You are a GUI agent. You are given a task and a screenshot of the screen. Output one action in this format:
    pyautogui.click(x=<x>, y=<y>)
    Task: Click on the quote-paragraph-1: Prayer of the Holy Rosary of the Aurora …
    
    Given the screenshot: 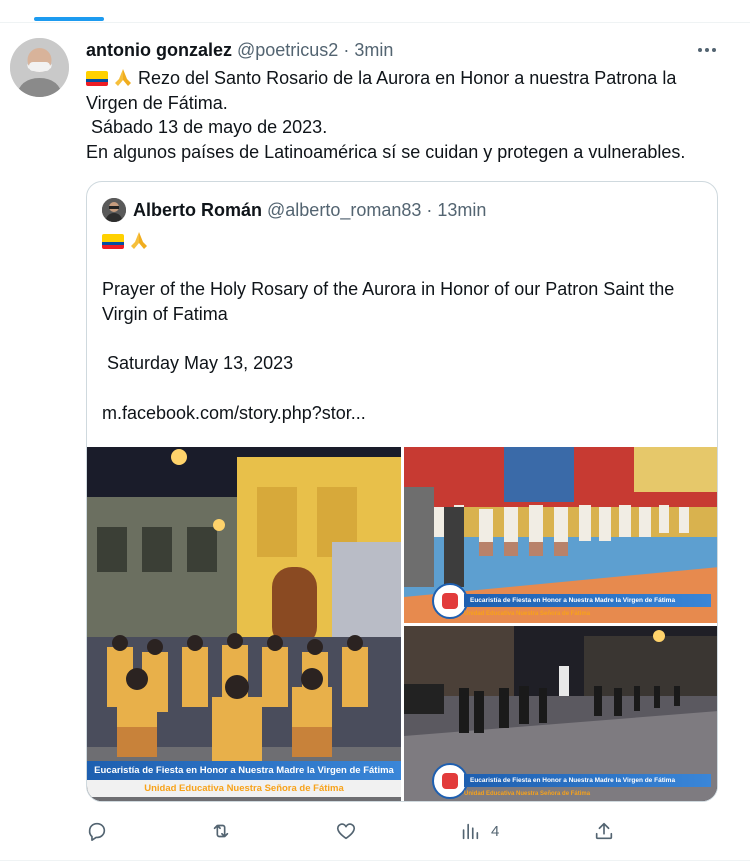 What is the action you would take?
    pyautogui.click(x=388, y=301)
    